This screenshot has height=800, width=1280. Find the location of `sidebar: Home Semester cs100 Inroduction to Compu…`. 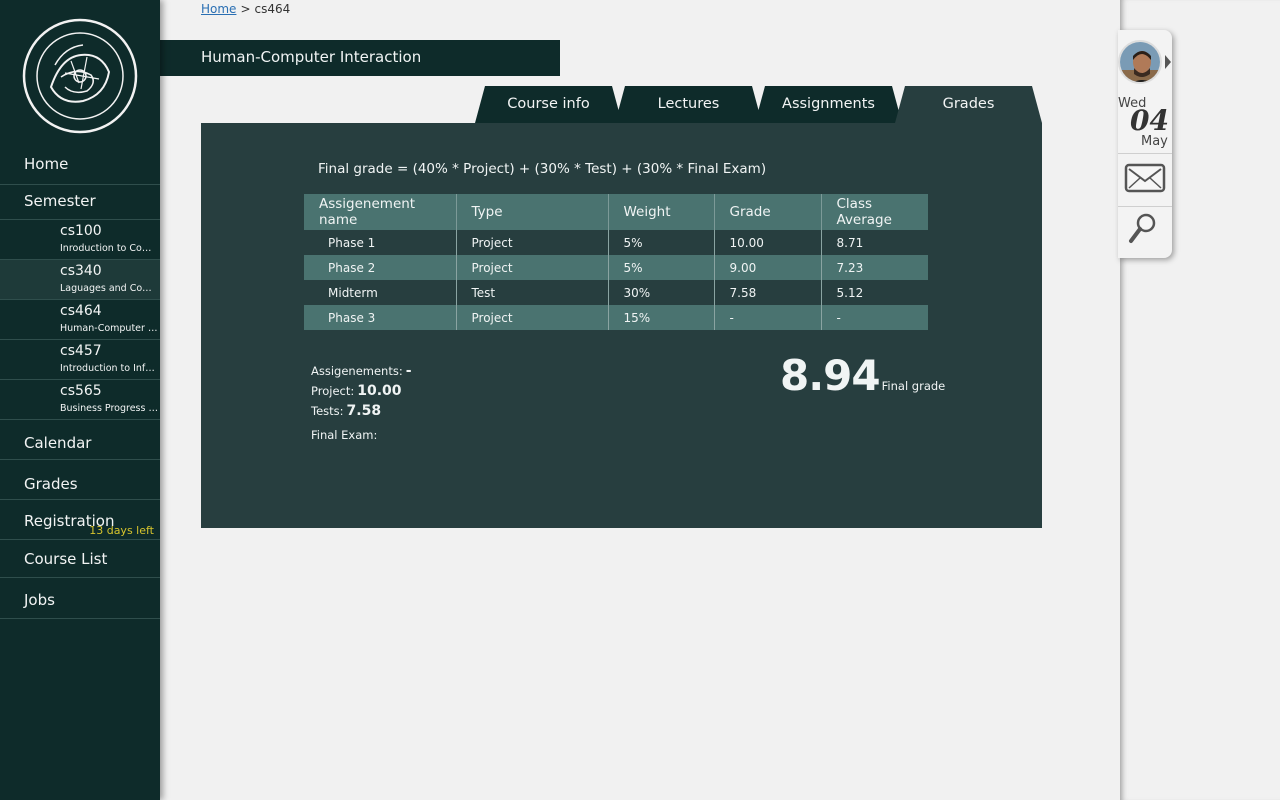

sidebar: Home Semester cs100 Inroduction to Compu… is located at coordinates (80, 400).